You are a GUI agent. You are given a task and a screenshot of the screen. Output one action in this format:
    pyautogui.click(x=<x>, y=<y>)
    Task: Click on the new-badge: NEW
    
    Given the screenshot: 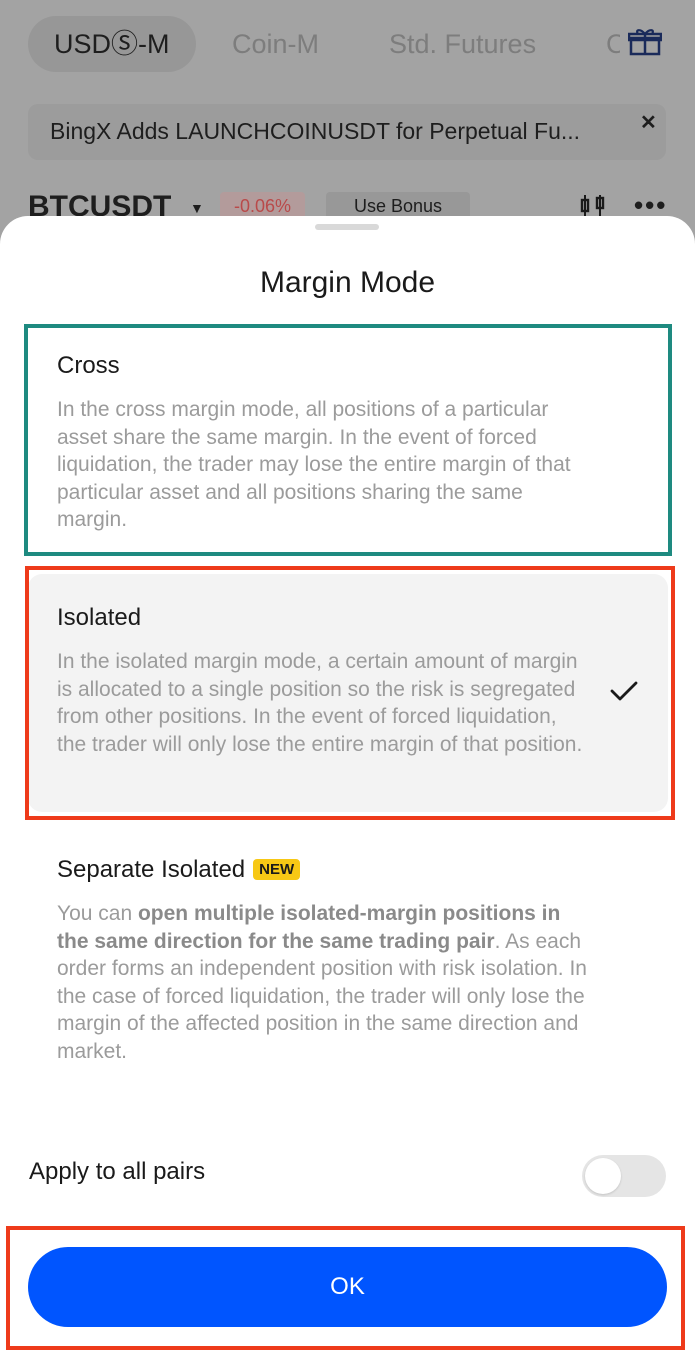 What is the action you would take?
    pyautogui.click(x=277, y=869)
    